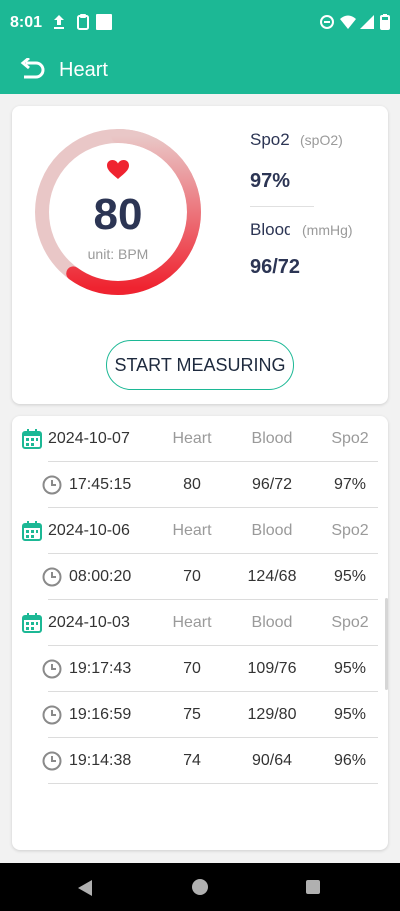 This screenshot has width=400, height=911. Describe the element at coordinates (272, 760) in the screenshot. I see `record-blood: 90/64` at that location.